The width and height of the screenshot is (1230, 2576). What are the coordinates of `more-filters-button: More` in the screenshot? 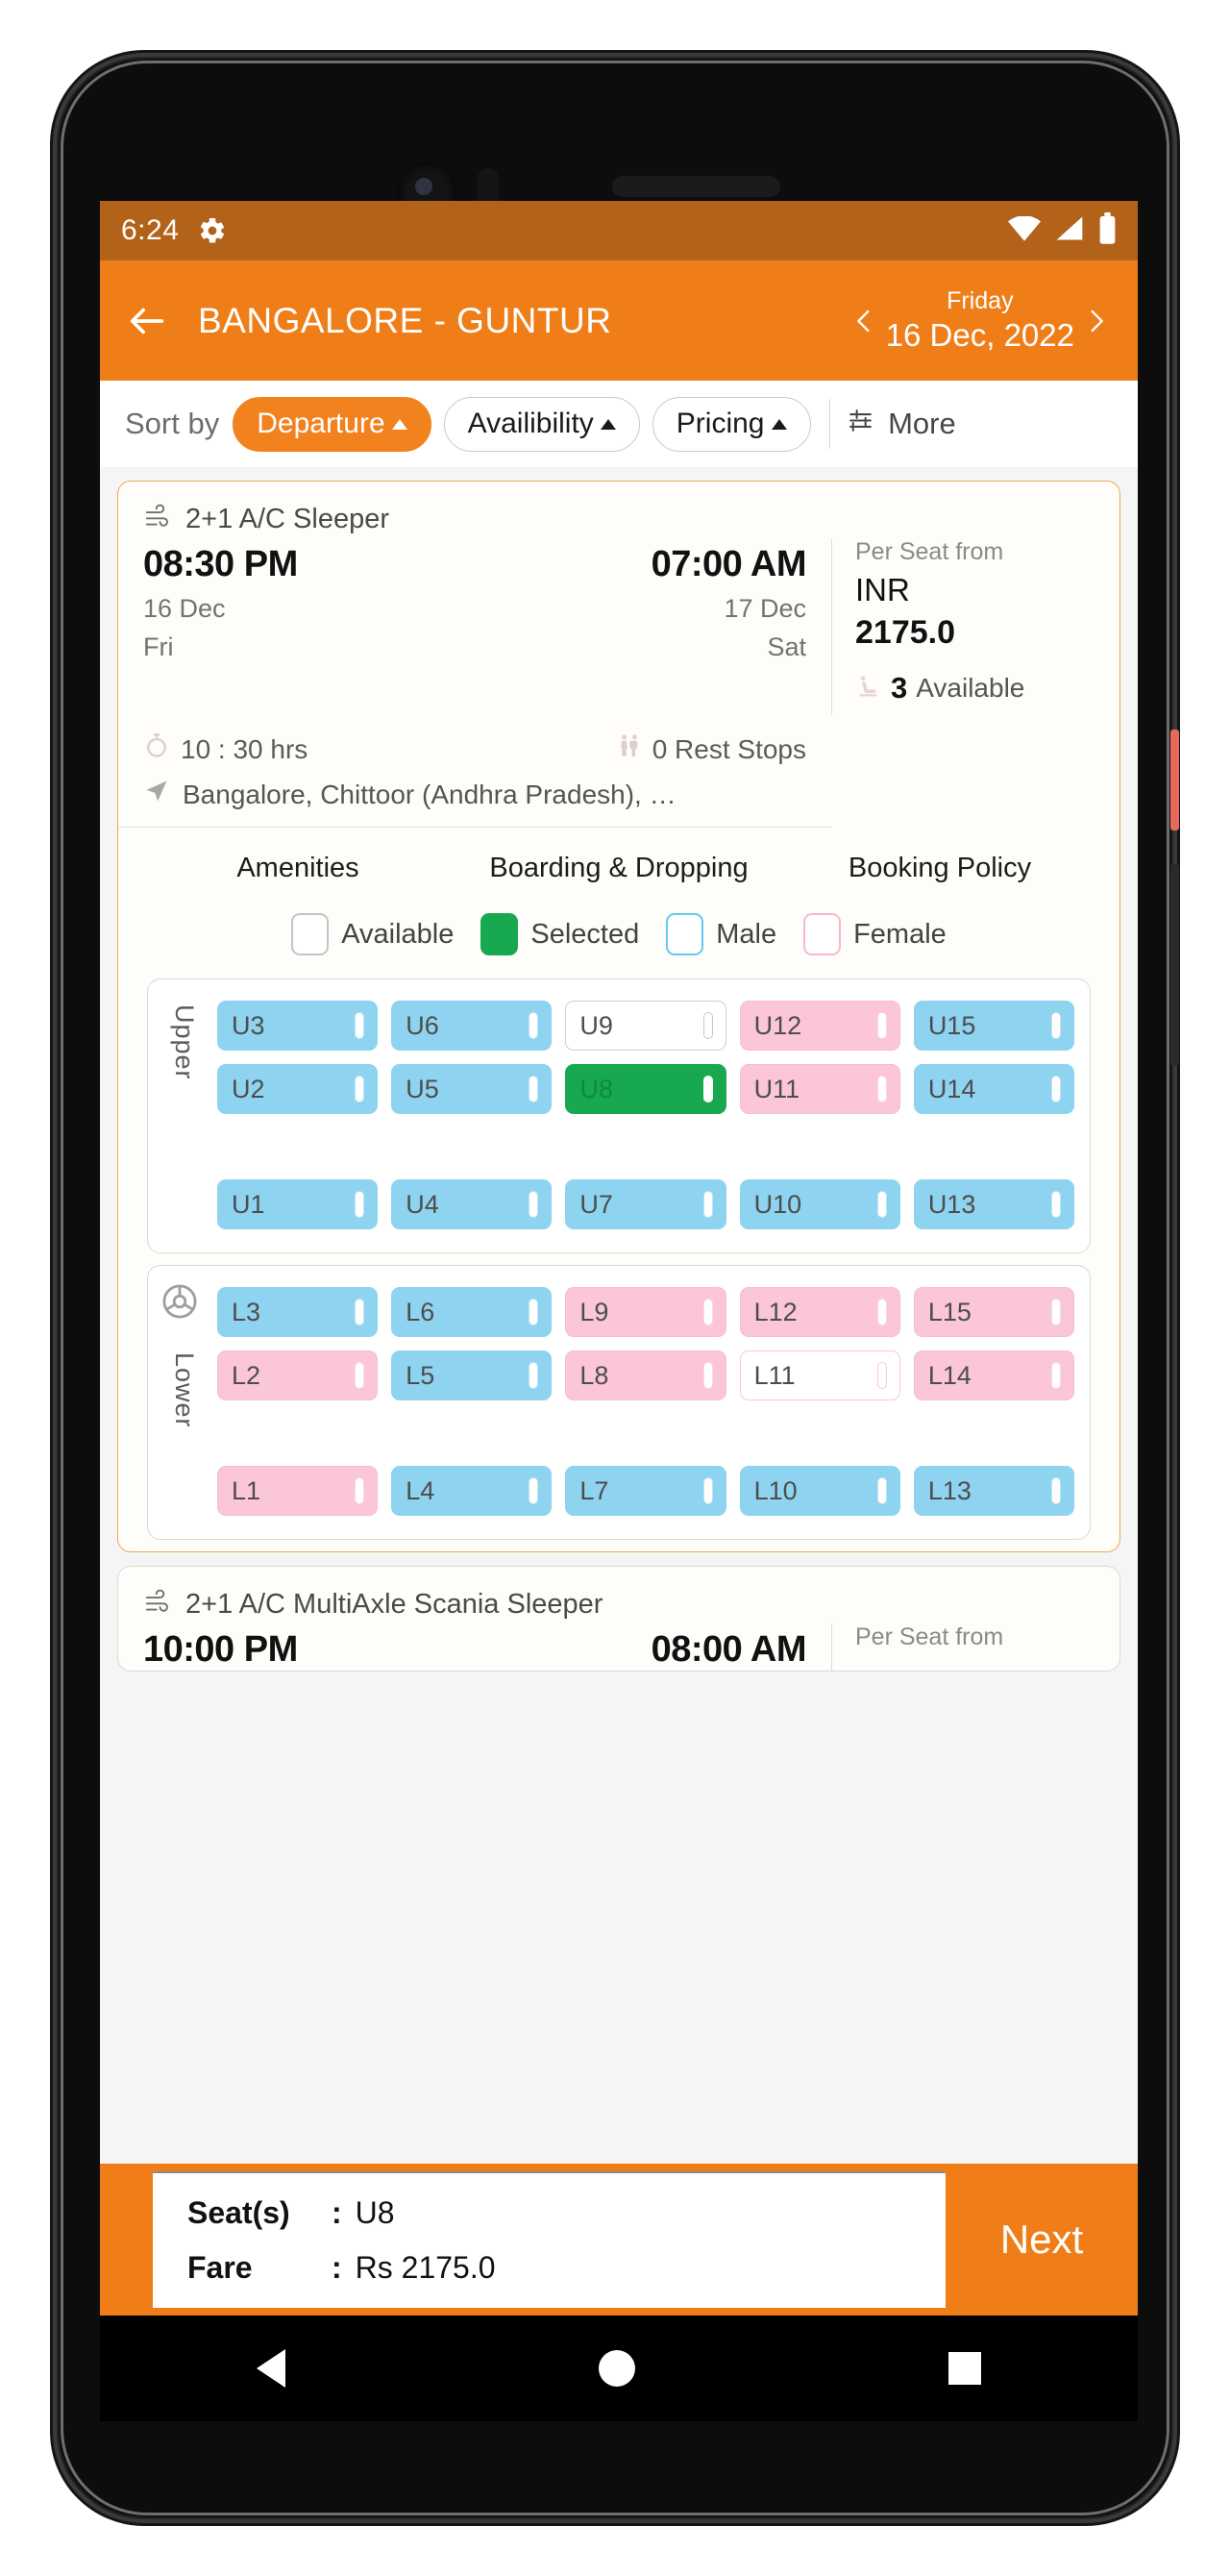 It's located at (901, 424).